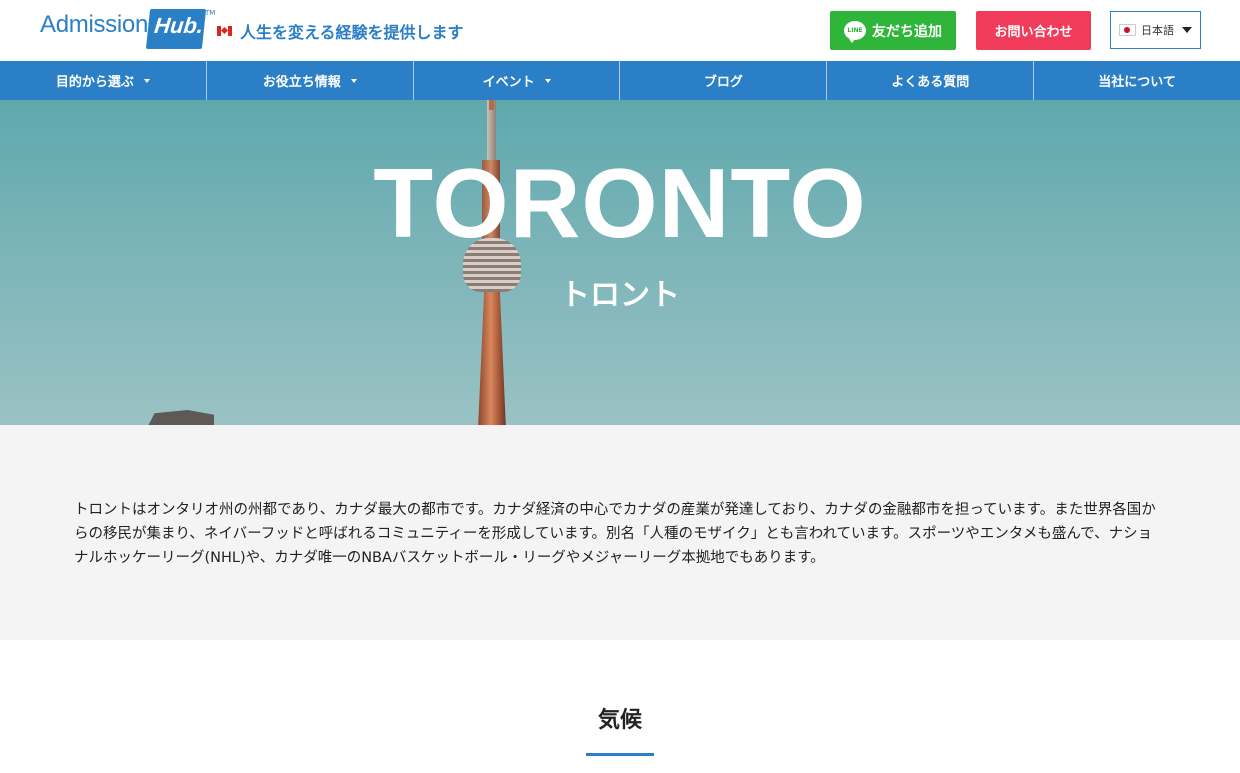  I want to click on line-button-label: 友だち追加, so click(907, 31).